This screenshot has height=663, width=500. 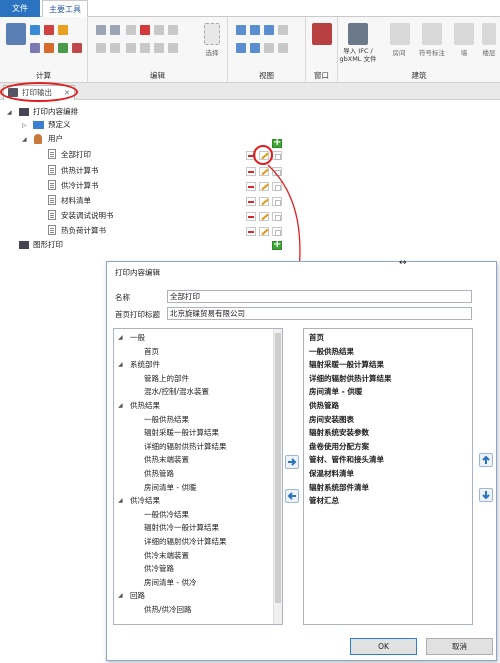 What do you see at coordinates (292, 462) in the screenshot?
I see `move-right-button` at bounding box center [292, 462].